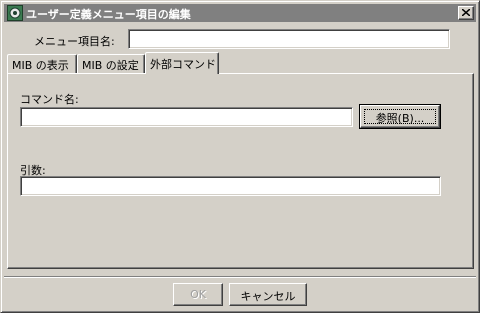 The height and width of the screenshot is (313, 480). I want to click on close-button, so click(466, 13).